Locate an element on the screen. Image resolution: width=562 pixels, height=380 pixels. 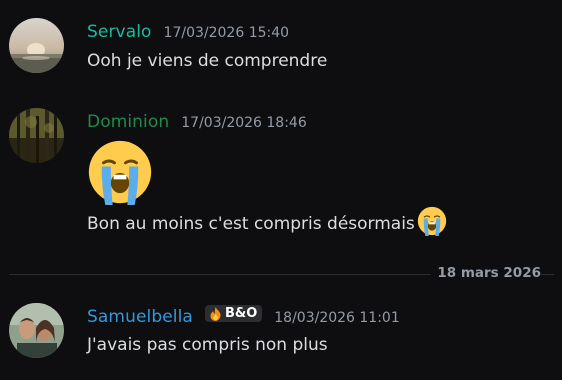
badge-label: B&O is located at coordinates (241, 313).